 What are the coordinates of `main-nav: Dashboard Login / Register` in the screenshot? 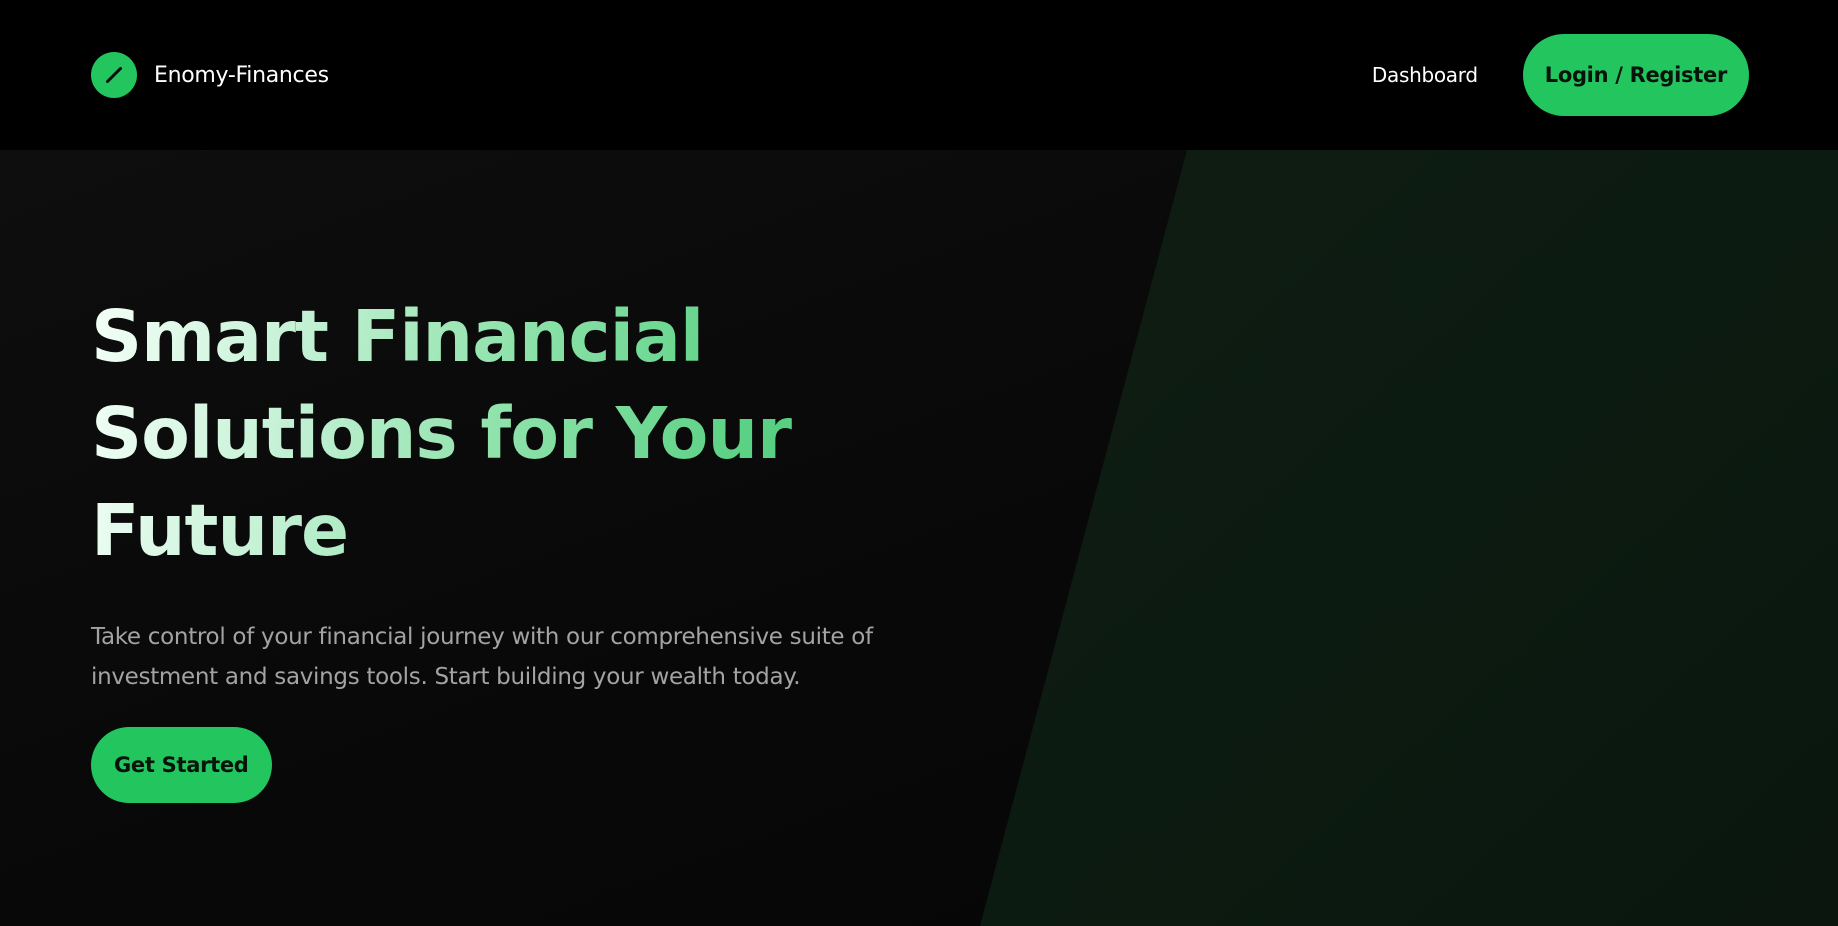 It's located at (1560, 75).